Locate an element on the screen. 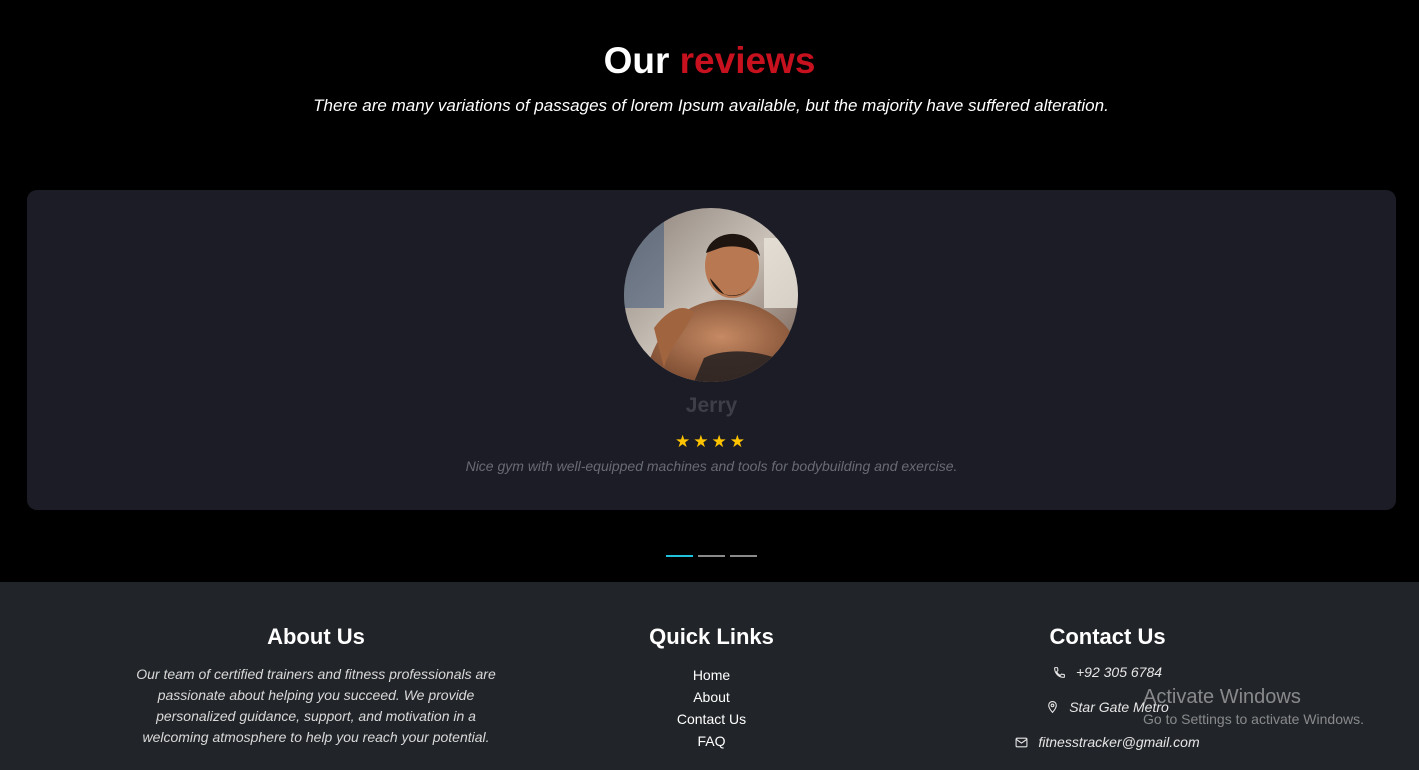 The width and height of the screenshot is (1419, 770). phone-icon is located at coordinates (1059, 672).